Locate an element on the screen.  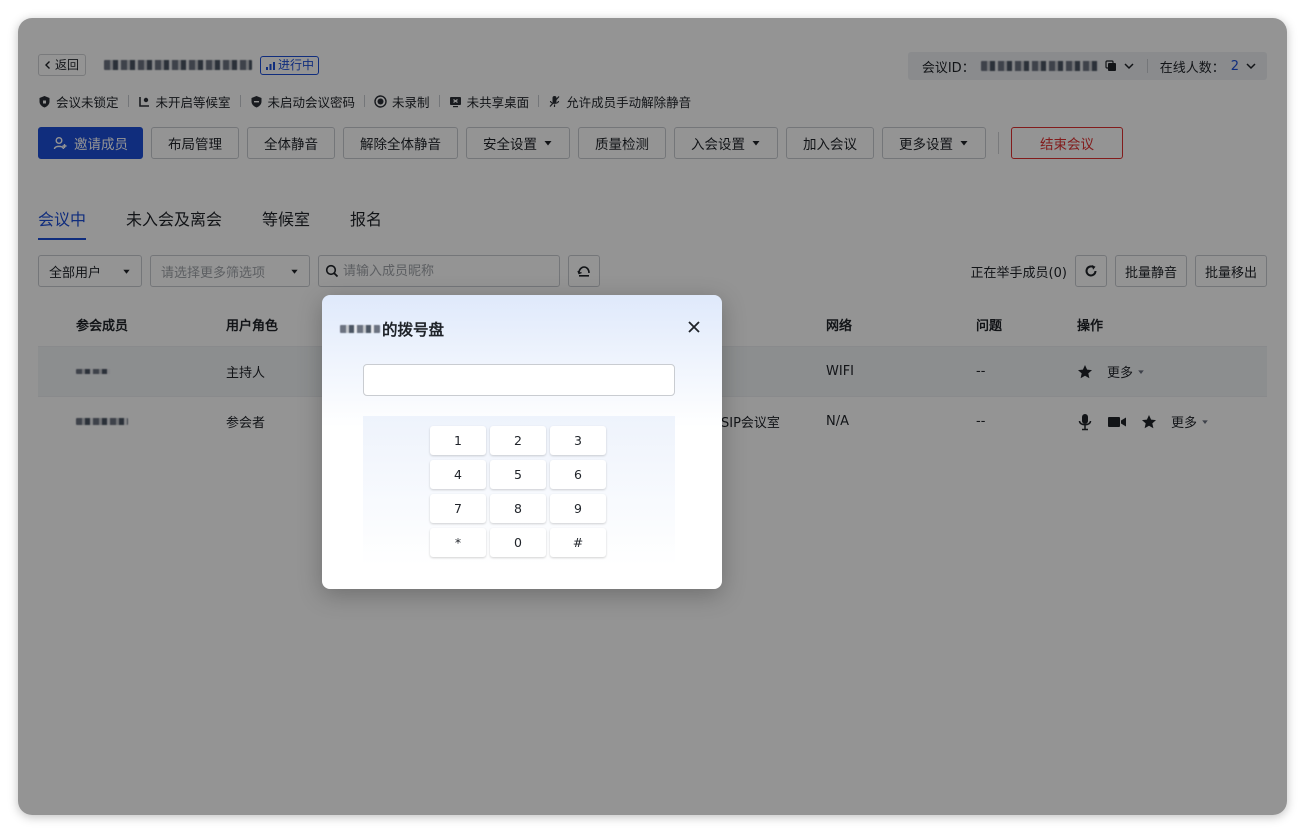
dial-key-1: 1 is located at coordinates (458, 440).